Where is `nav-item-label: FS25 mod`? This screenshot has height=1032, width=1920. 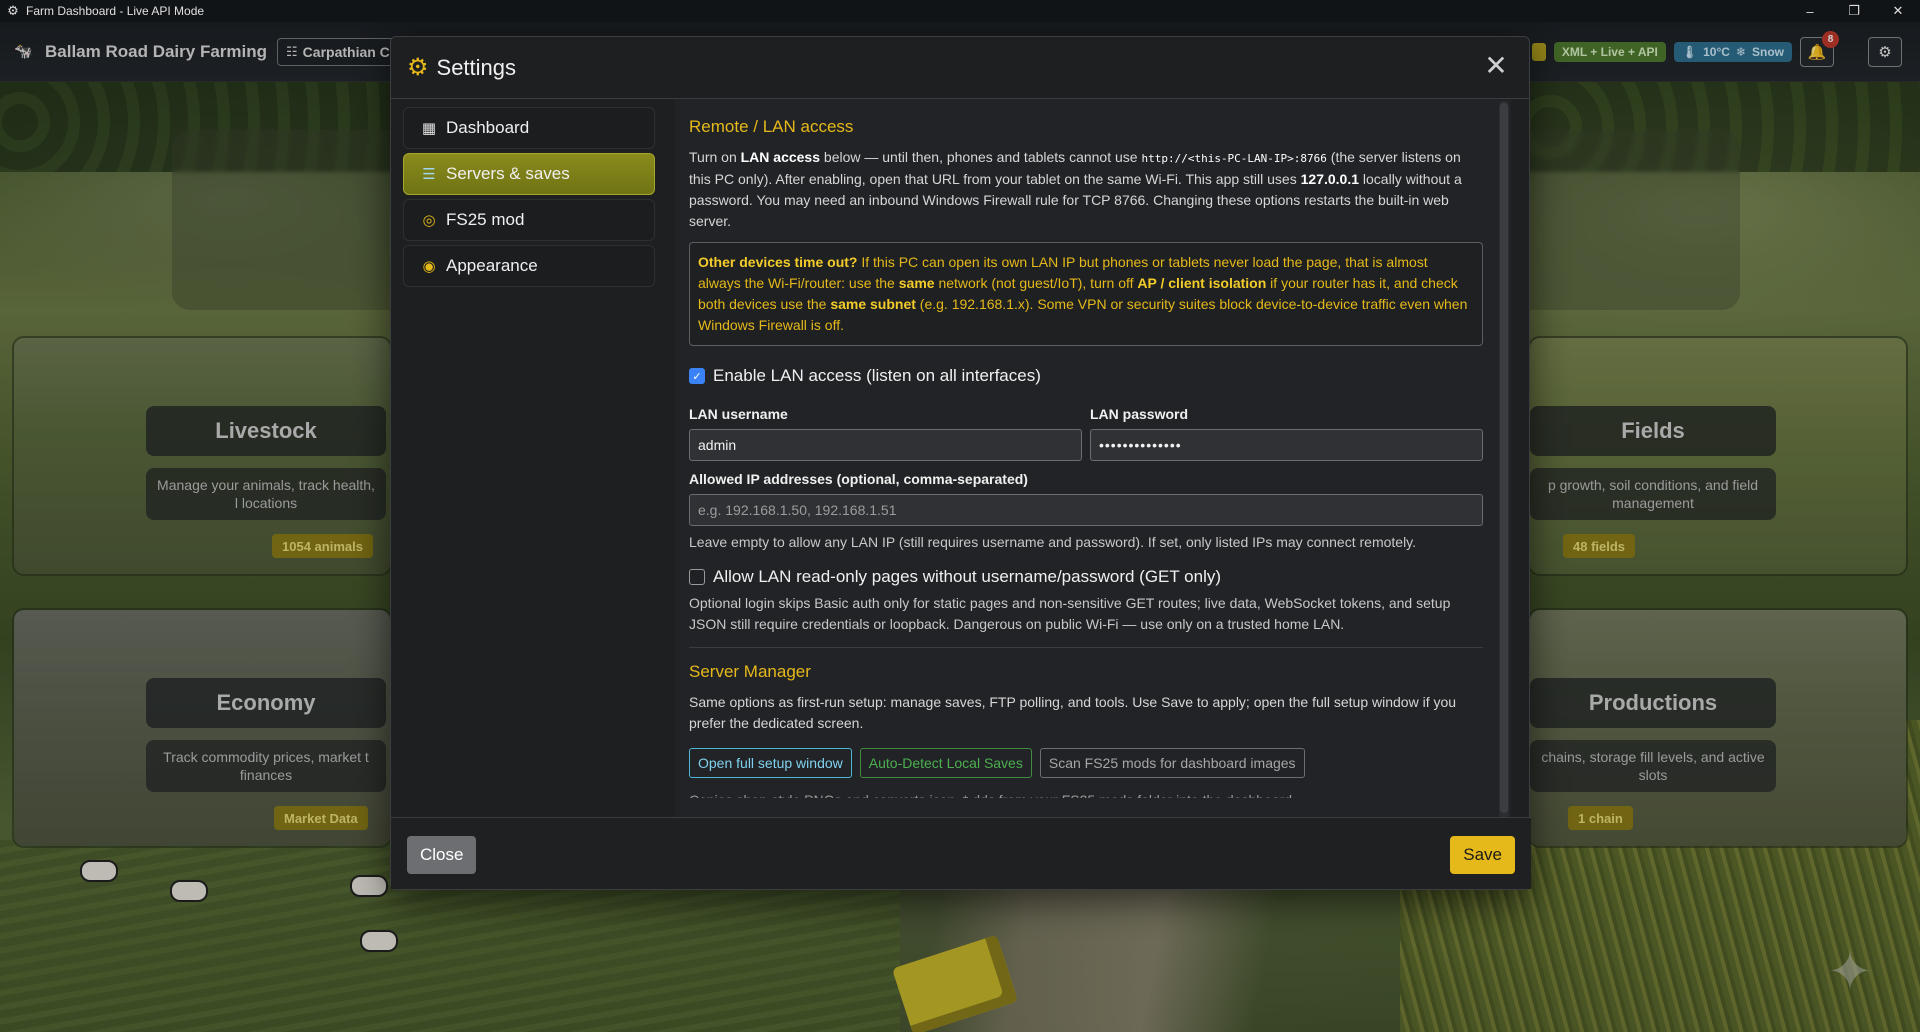
nav-item-label: FS25 mod is located at coordinates (485, 219).